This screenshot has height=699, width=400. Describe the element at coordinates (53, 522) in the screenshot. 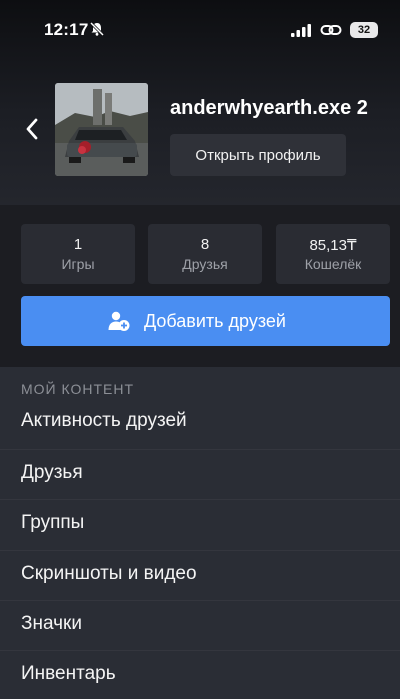

I see `menu-item-label: Группы` at that location.